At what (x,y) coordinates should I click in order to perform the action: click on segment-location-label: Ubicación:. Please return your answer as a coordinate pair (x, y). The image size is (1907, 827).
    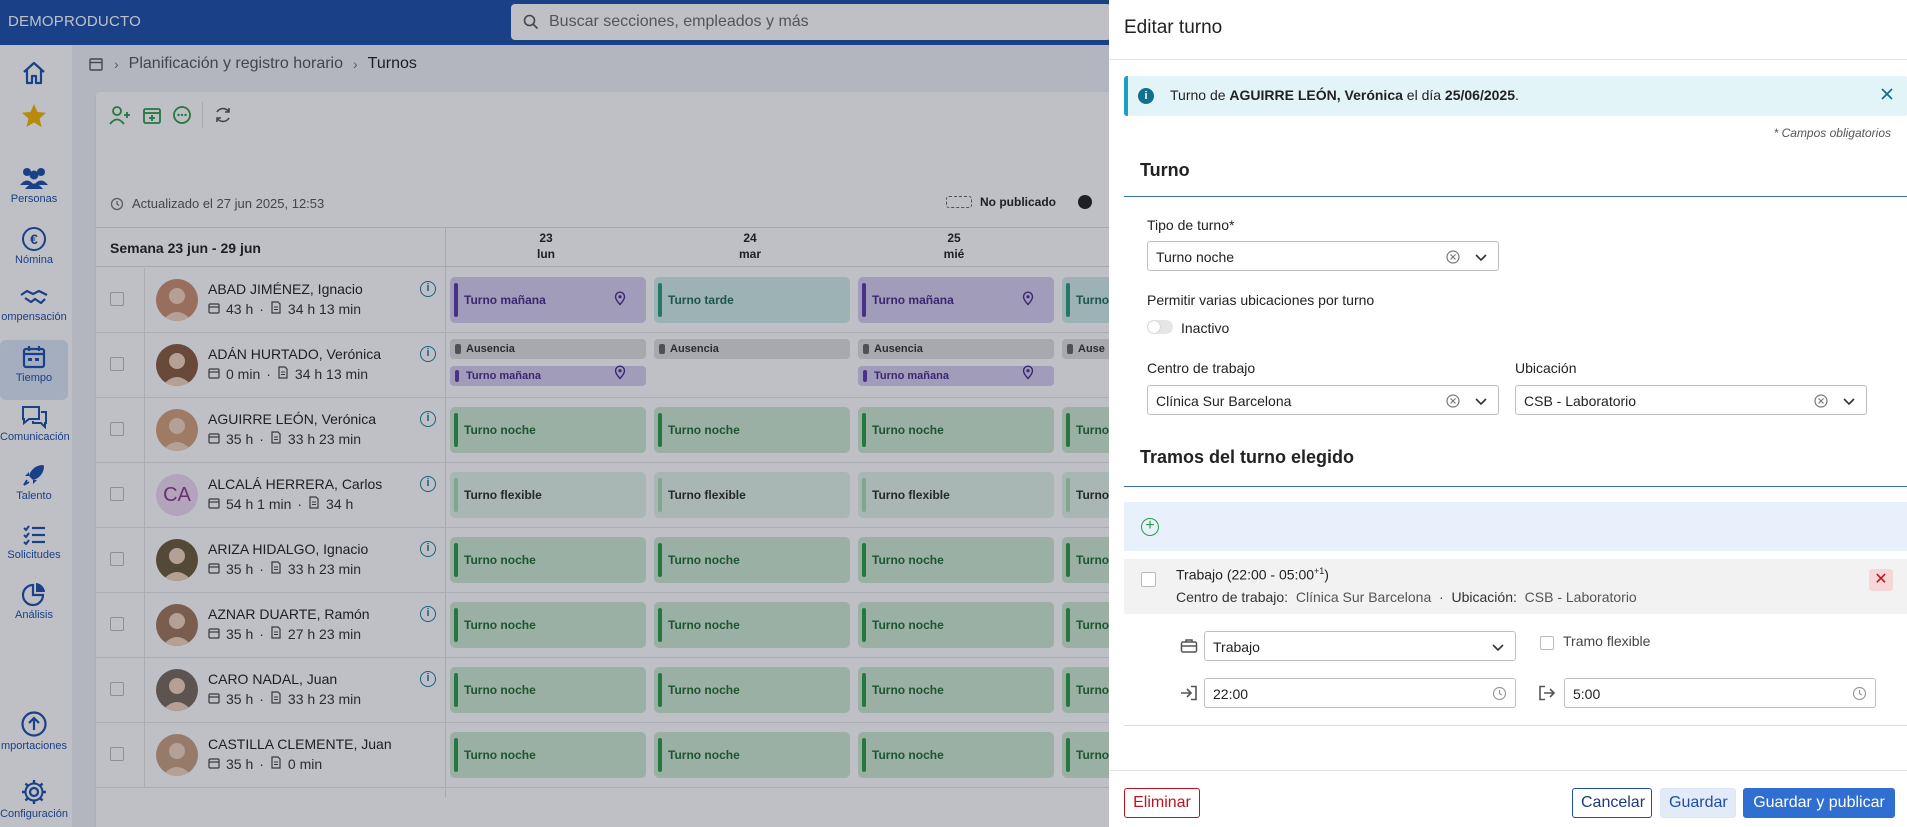
    Looking at the image, I should click on (1484, 597).